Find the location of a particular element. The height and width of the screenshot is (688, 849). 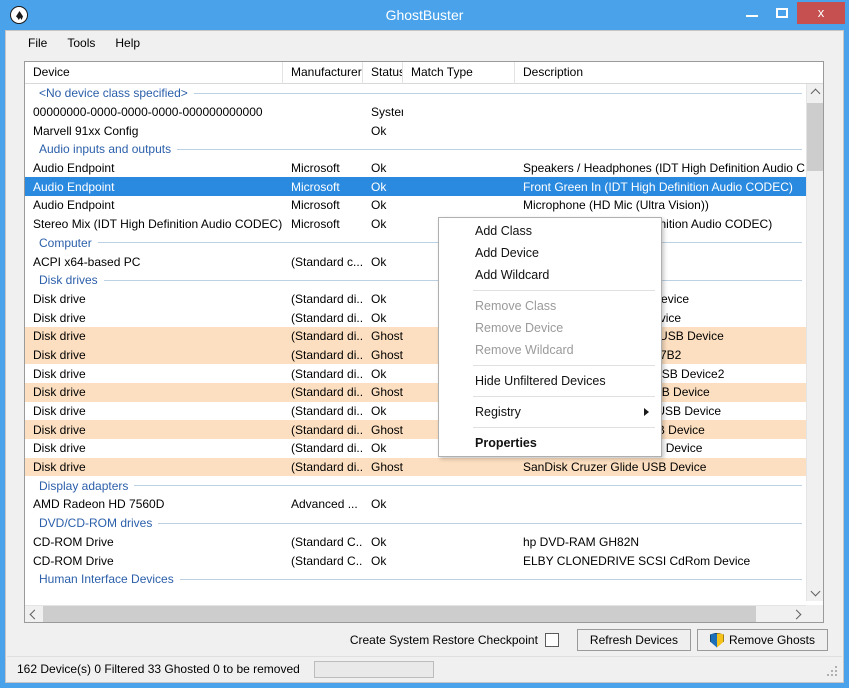

list-group-header: Human Interface Devices is located at coordinates (415, 579).